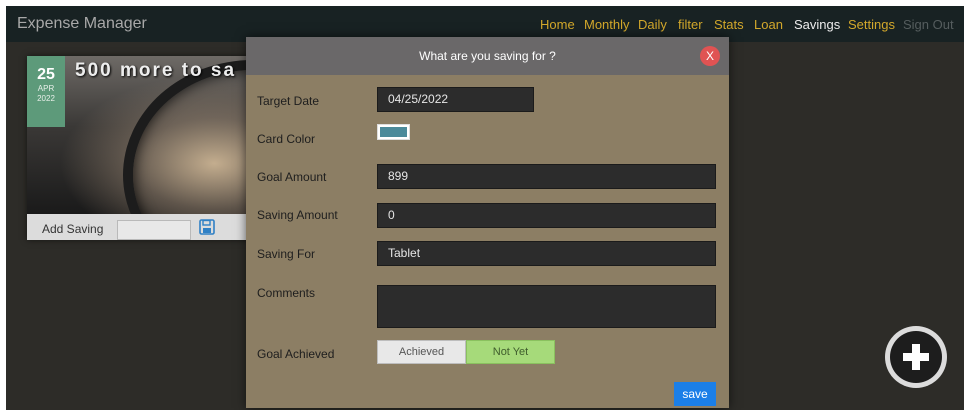 The height and width of the screenshot is (410, 970). Describe the element at coordinates (286, 293) in the screenshot. I see `comments-label: Comments` at that location.